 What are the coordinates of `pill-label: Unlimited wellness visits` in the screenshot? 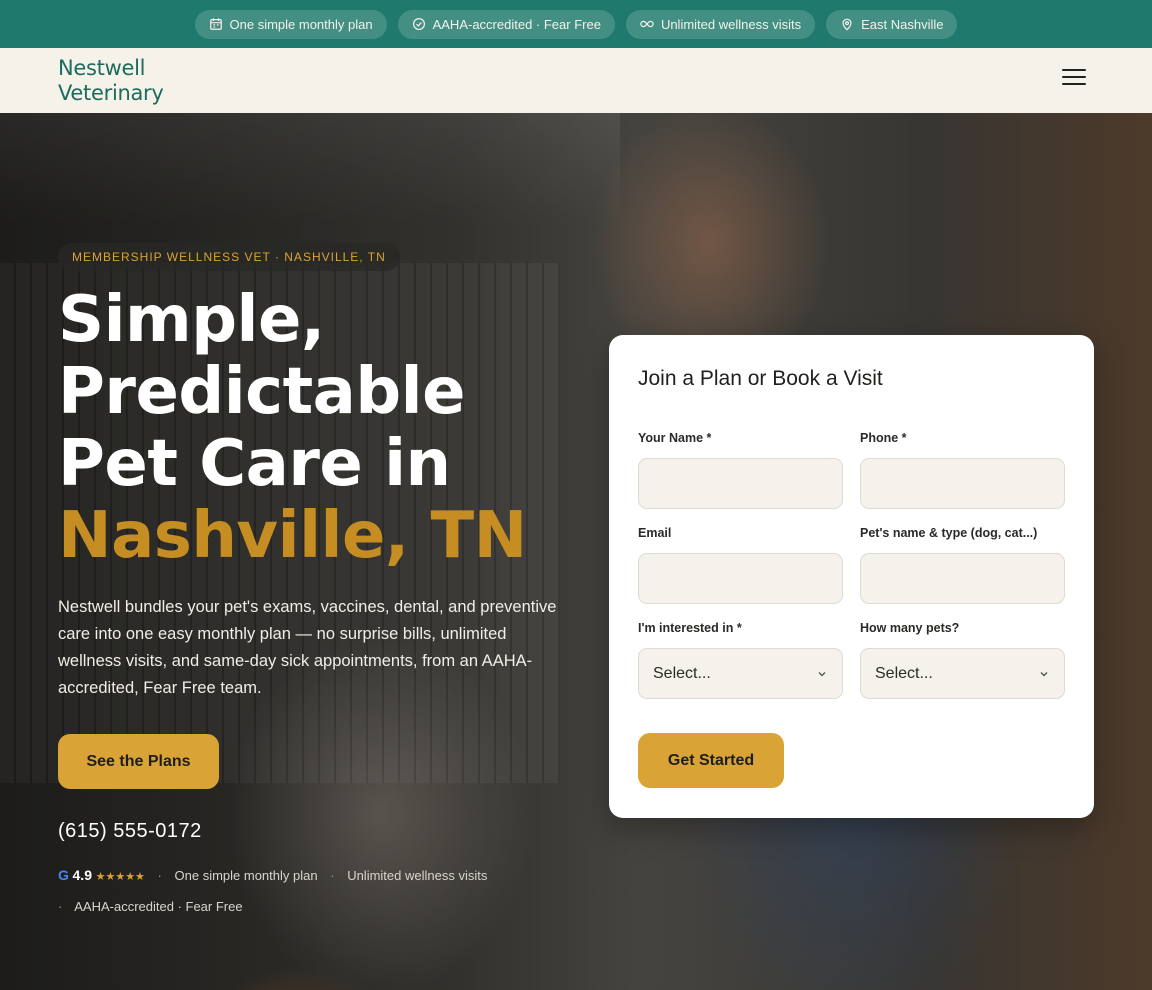 It's located at (731, 24).